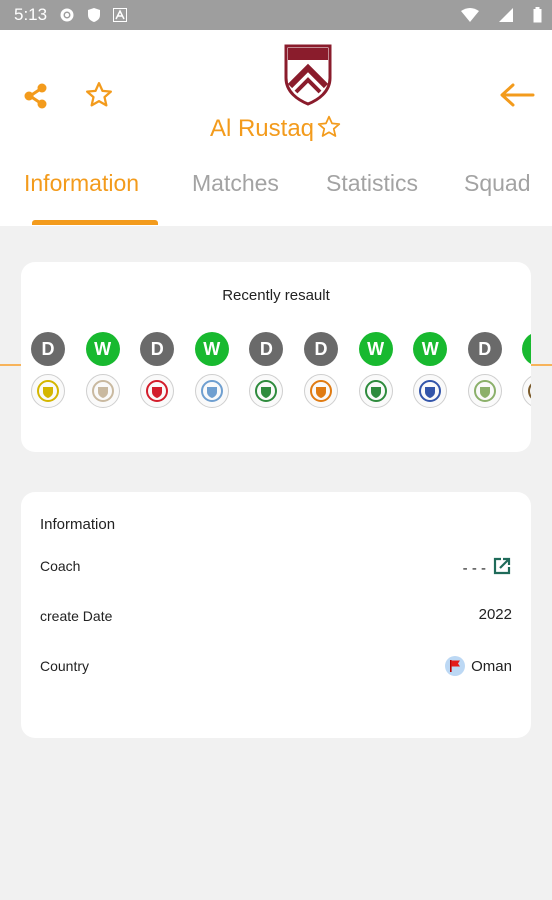 This screenshot has height=900, width=552. What do you see at coordinates (495, 614) in the screenshot?
I see `create-date-value: 2022` at bounding box center [495, 614].